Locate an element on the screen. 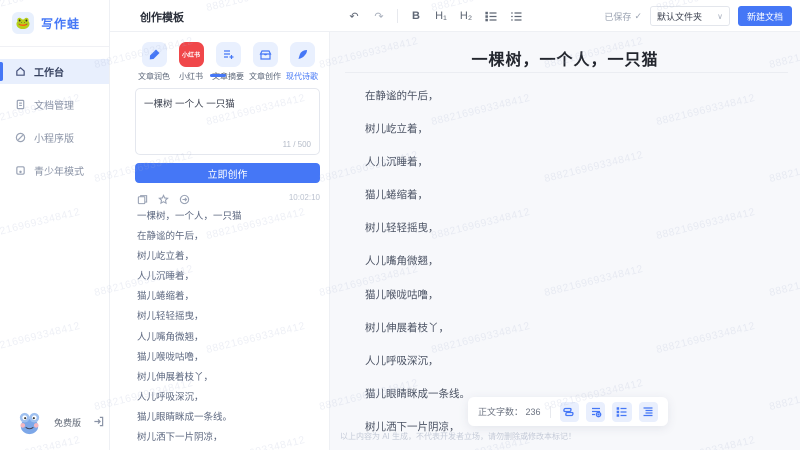 The height and width of the screenshot is (450, 800). teen-mode-icon is located at coordinates (20, 170).